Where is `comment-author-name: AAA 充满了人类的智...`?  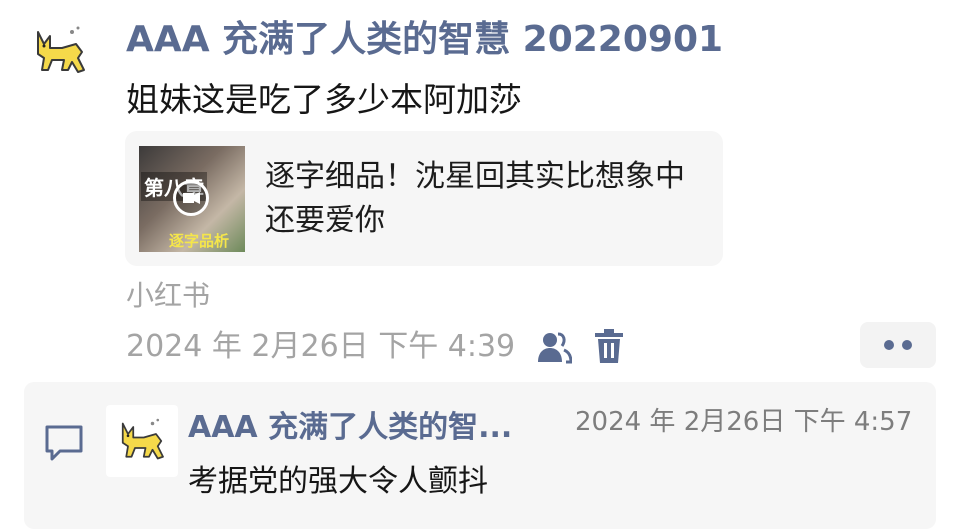 comment-author-name: AAA 充满了人类的智... is located at coordinates (350, 428).